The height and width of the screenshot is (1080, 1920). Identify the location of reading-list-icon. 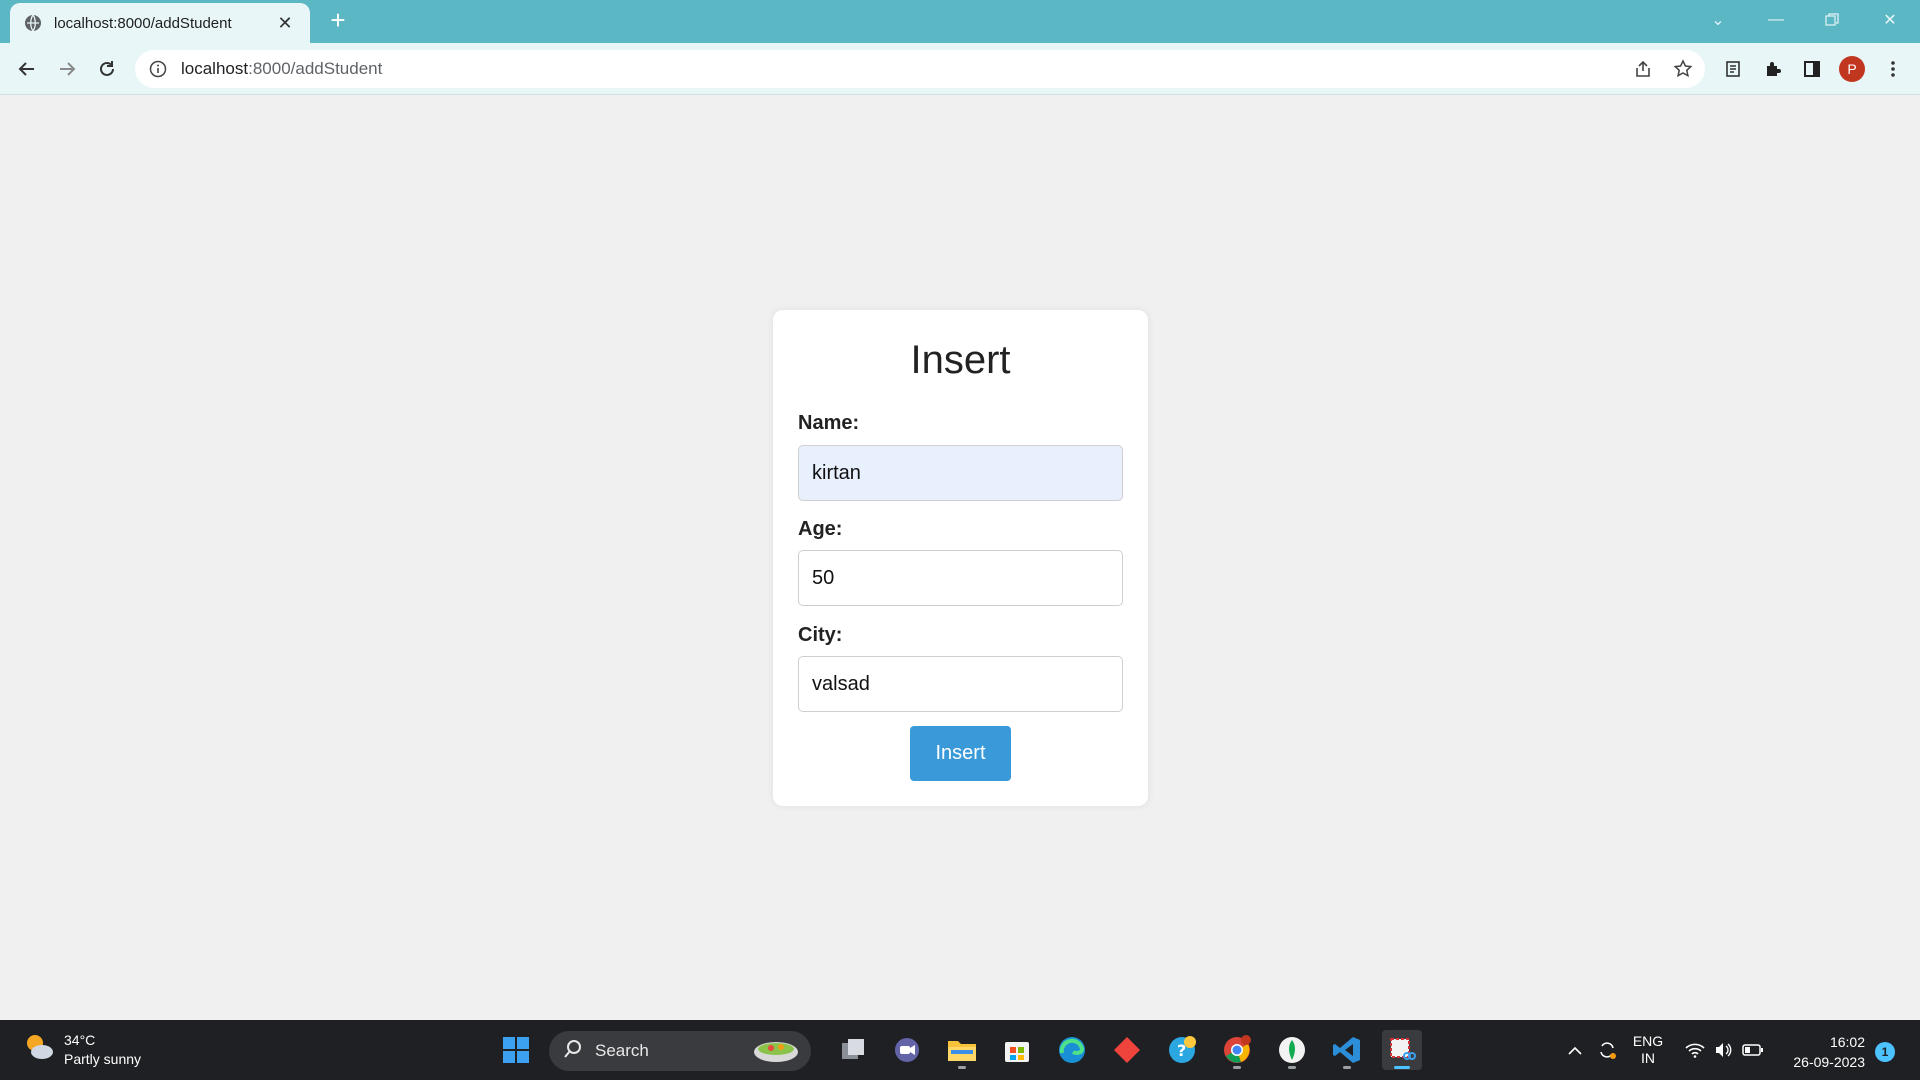
(1733, 69).